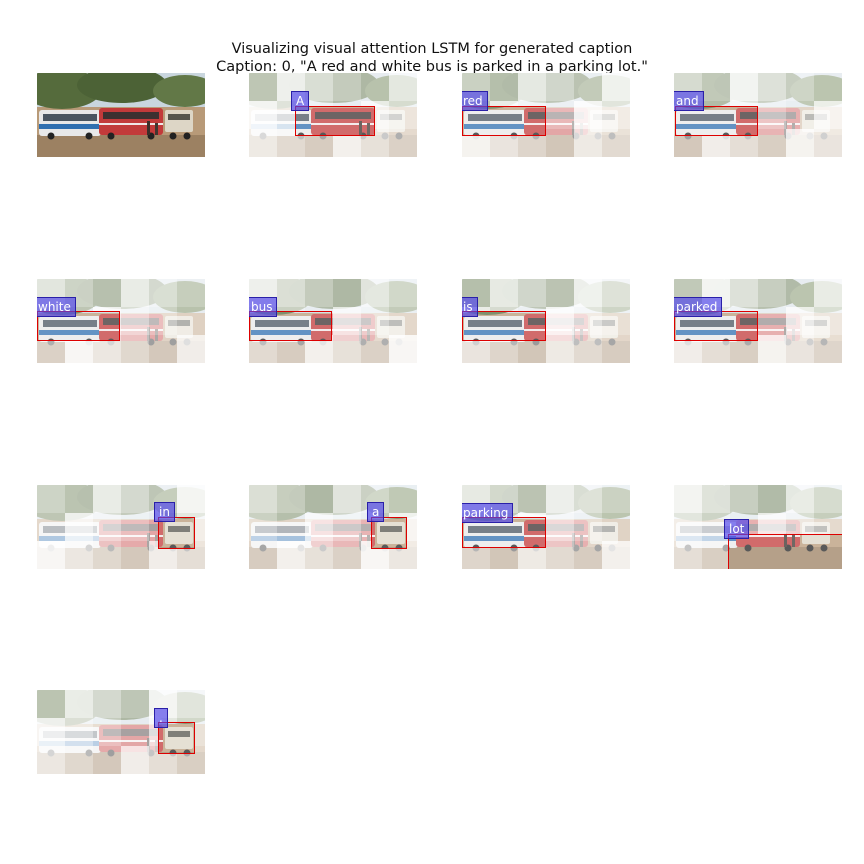  I want to click on attention-panel: ., so click(121, 732).